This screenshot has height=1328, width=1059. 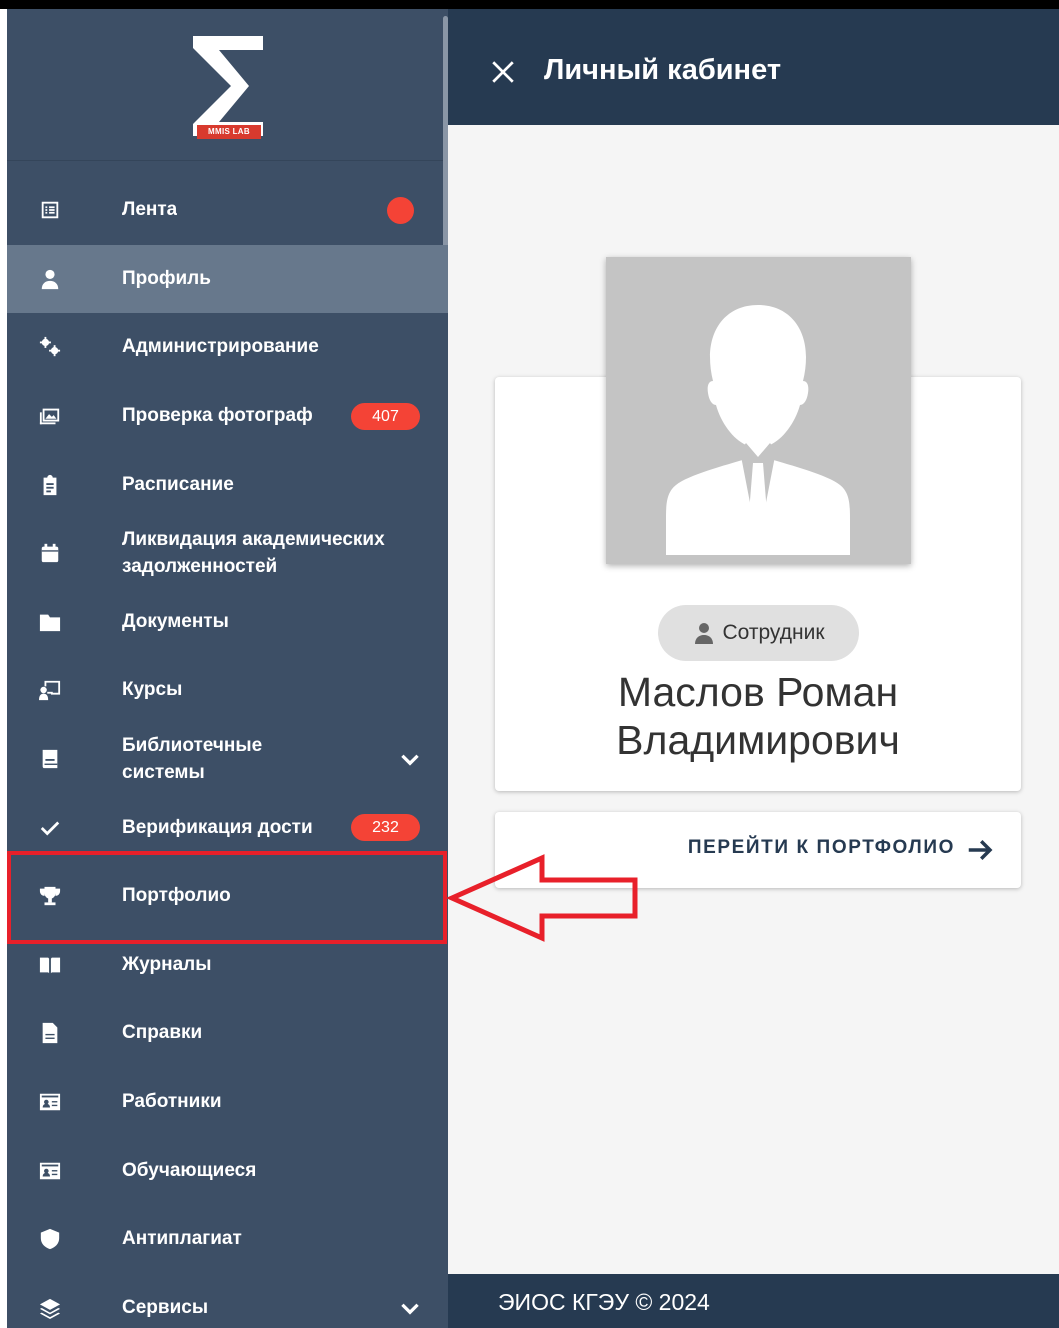 I want to click on footer: ЭИОС КГЭУ © 2024, so click(x=753, y=1301).